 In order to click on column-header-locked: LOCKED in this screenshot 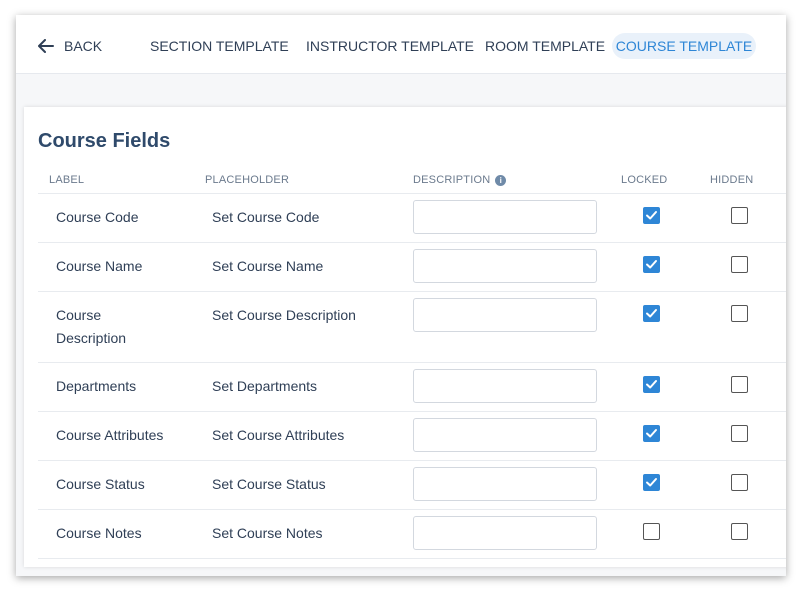, I will do `click(644, 180)`.